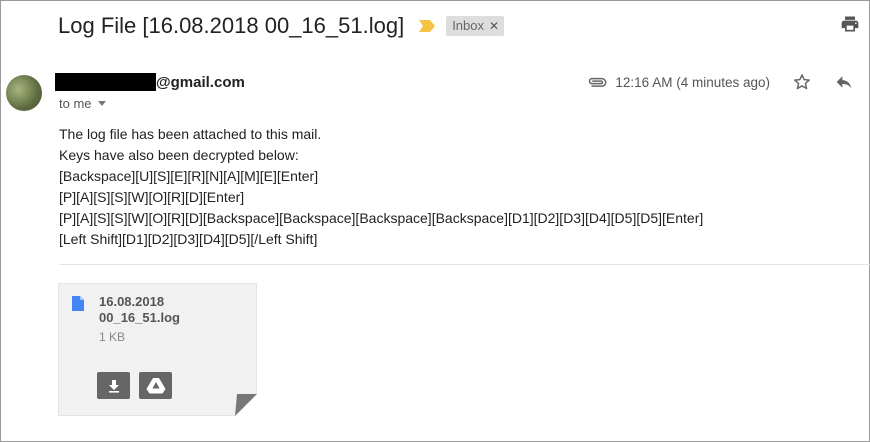 This screenshot has width=870, height=442. Describe the element at coordinates (157, 349) in the screenshot. I see `attachment-card: 16.08.2018 00_16_51.log 1 KB` at that location.